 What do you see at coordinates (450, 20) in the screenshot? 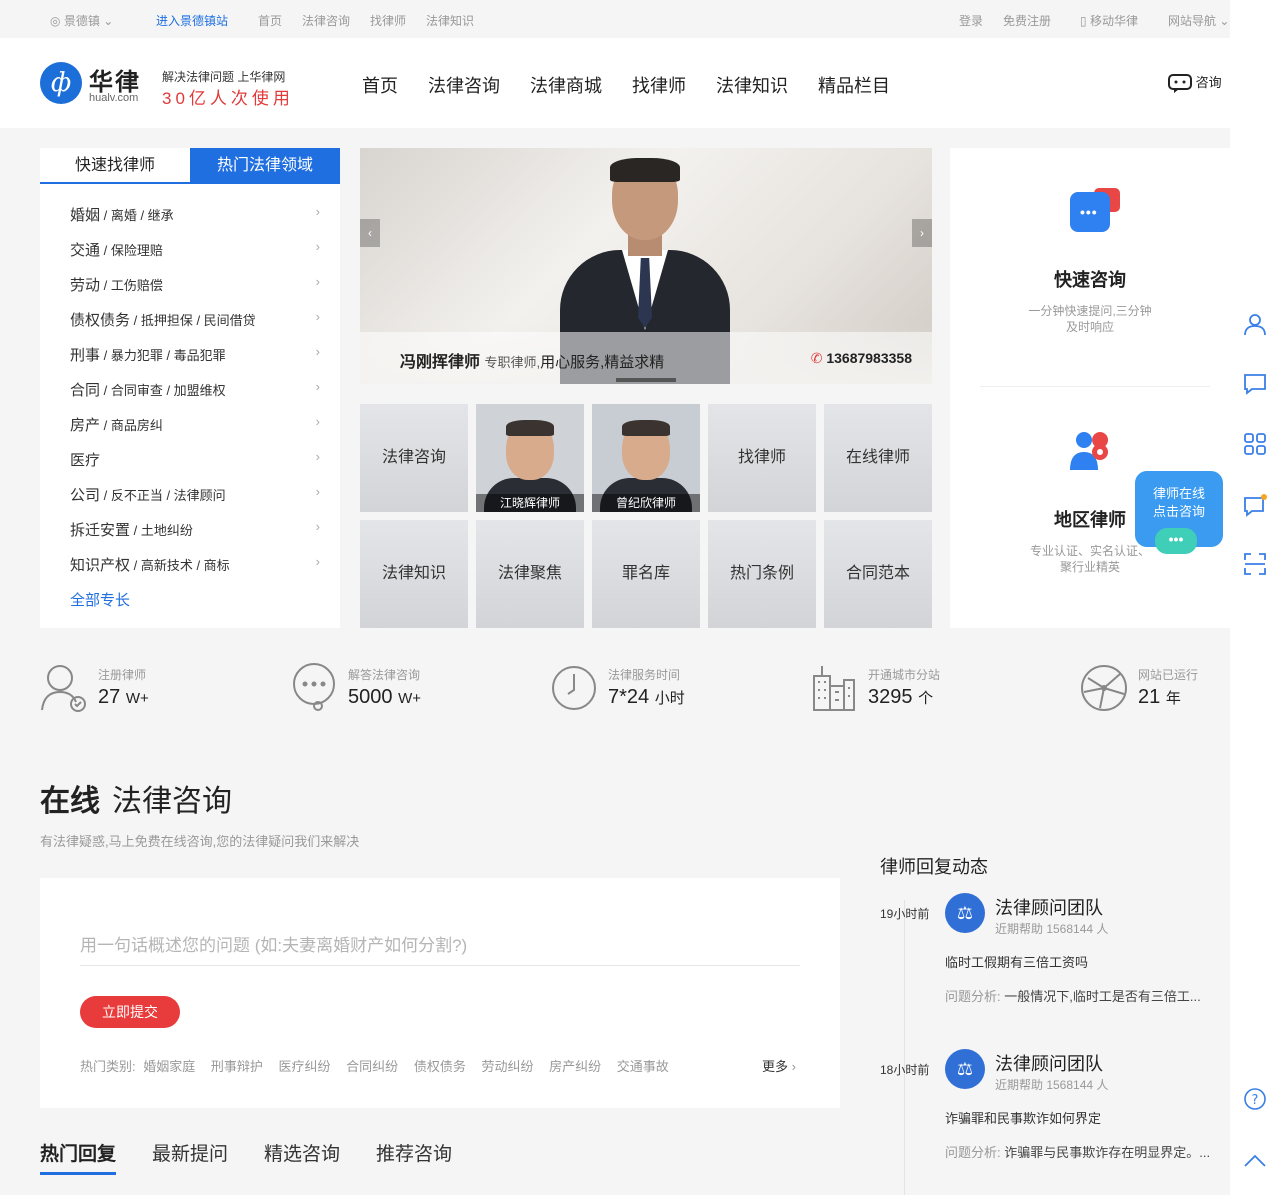
I see `top-link-knowledge: 法律知识` at bounding box center [450, 20].